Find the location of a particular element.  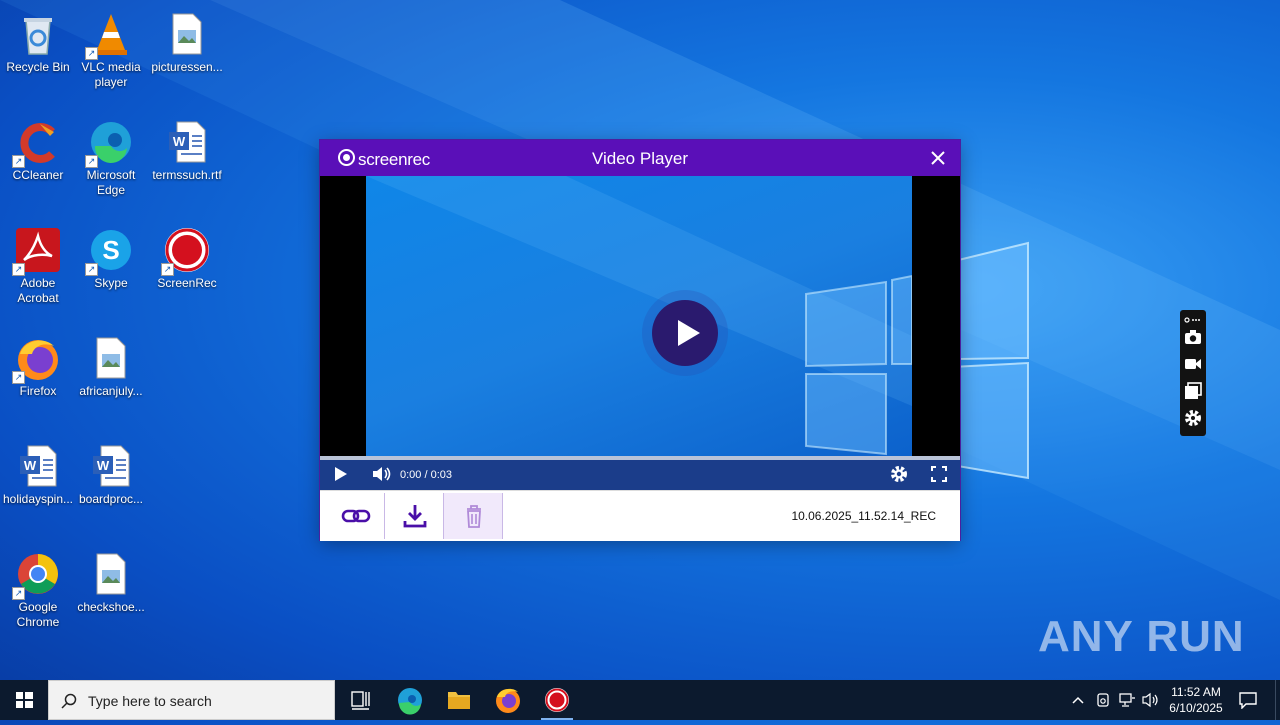

taskbar-edge is located at coordinates (410, 700).